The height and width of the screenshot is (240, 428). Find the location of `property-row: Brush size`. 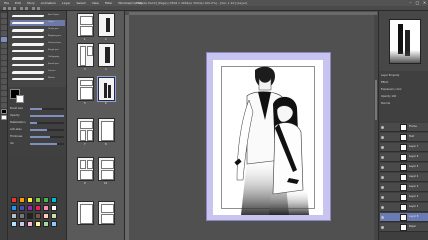

property-row: Brush size is located at coordinates (37, 109).